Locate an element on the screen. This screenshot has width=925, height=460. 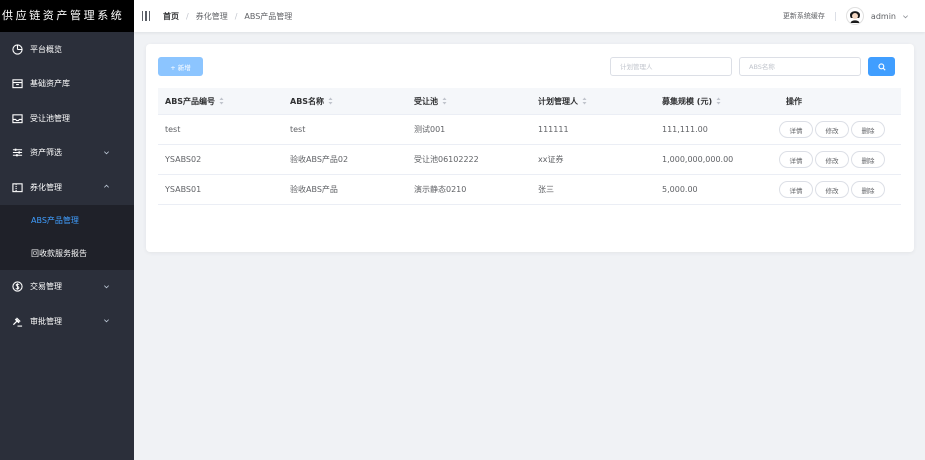
sidebar-item-platform-overview: 平台概览 is located at coordinates (67, 49).